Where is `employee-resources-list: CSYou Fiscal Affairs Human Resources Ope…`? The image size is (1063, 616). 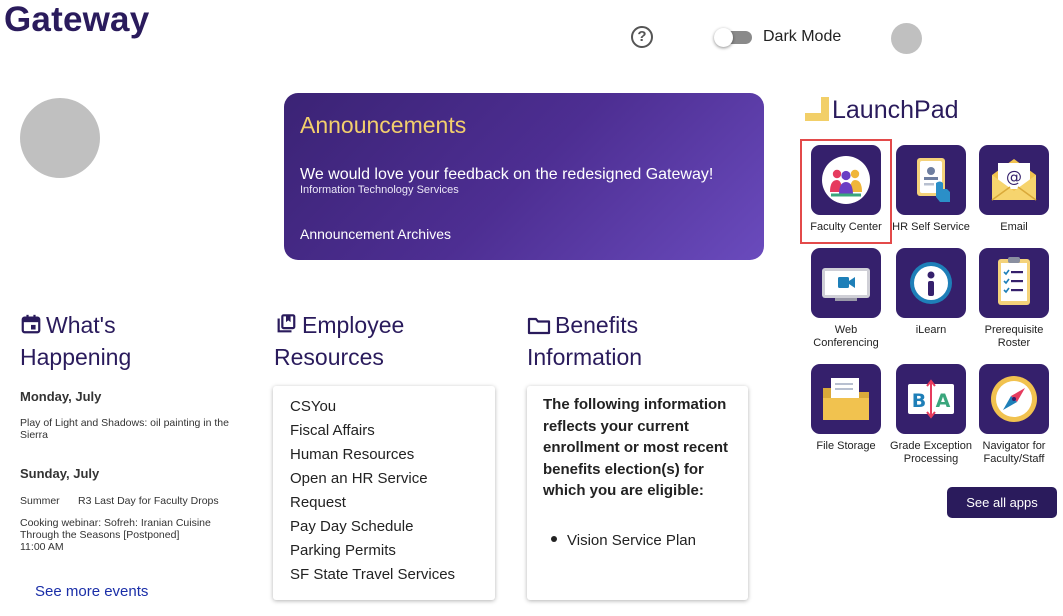
employee-resources-list: CSYou Fiscal Affairs Human Resources Ope… is located at coordinates (372, 491).